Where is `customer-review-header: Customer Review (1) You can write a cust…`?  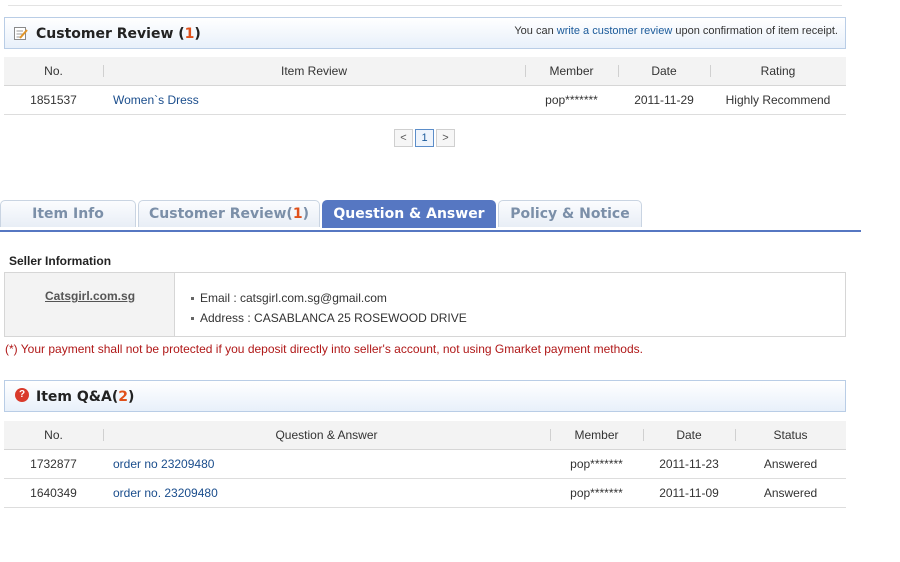 customer-review-header: Customer Review (1) You can write a cust… is located at coordinates (425, 33).